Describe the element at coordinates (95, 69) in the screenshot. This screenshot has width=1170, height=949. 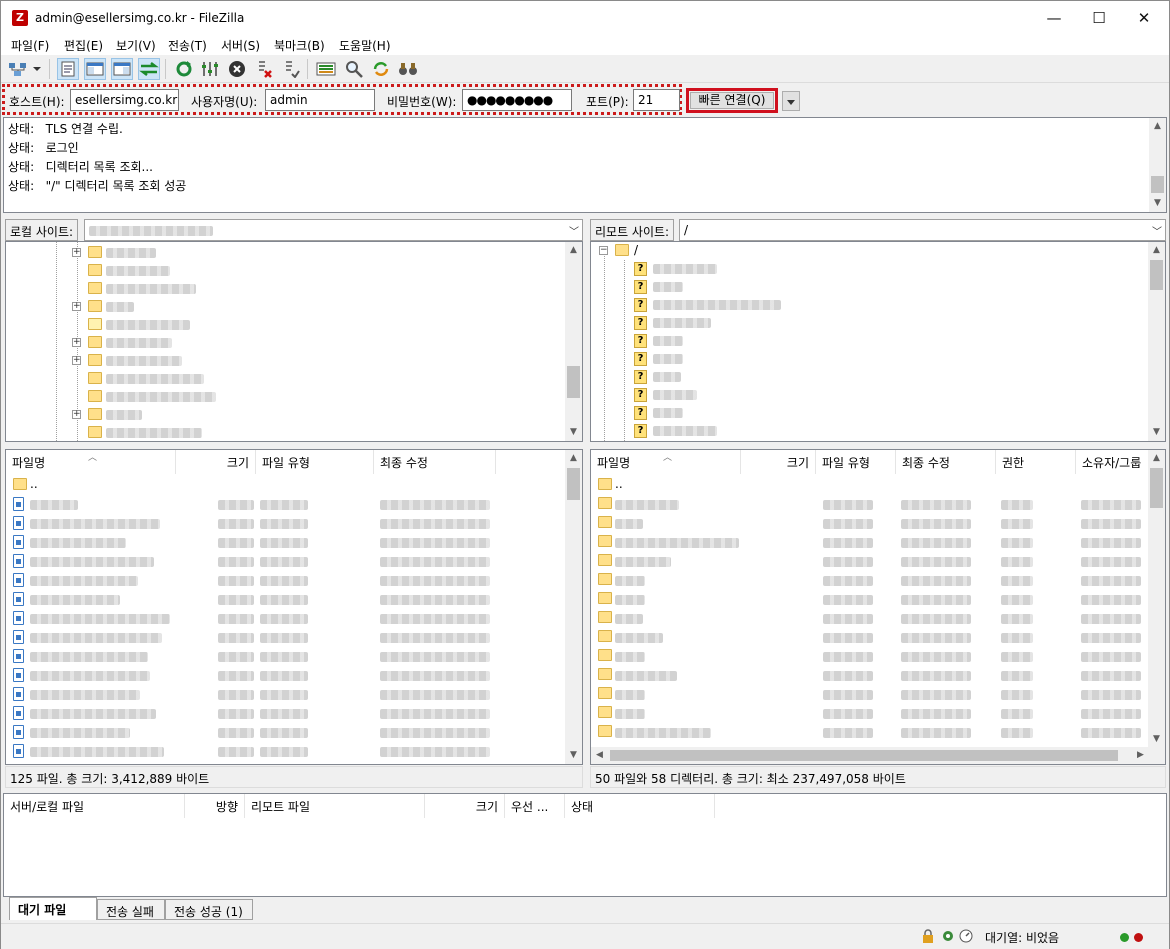
I see `local-tree-icon` at that location.